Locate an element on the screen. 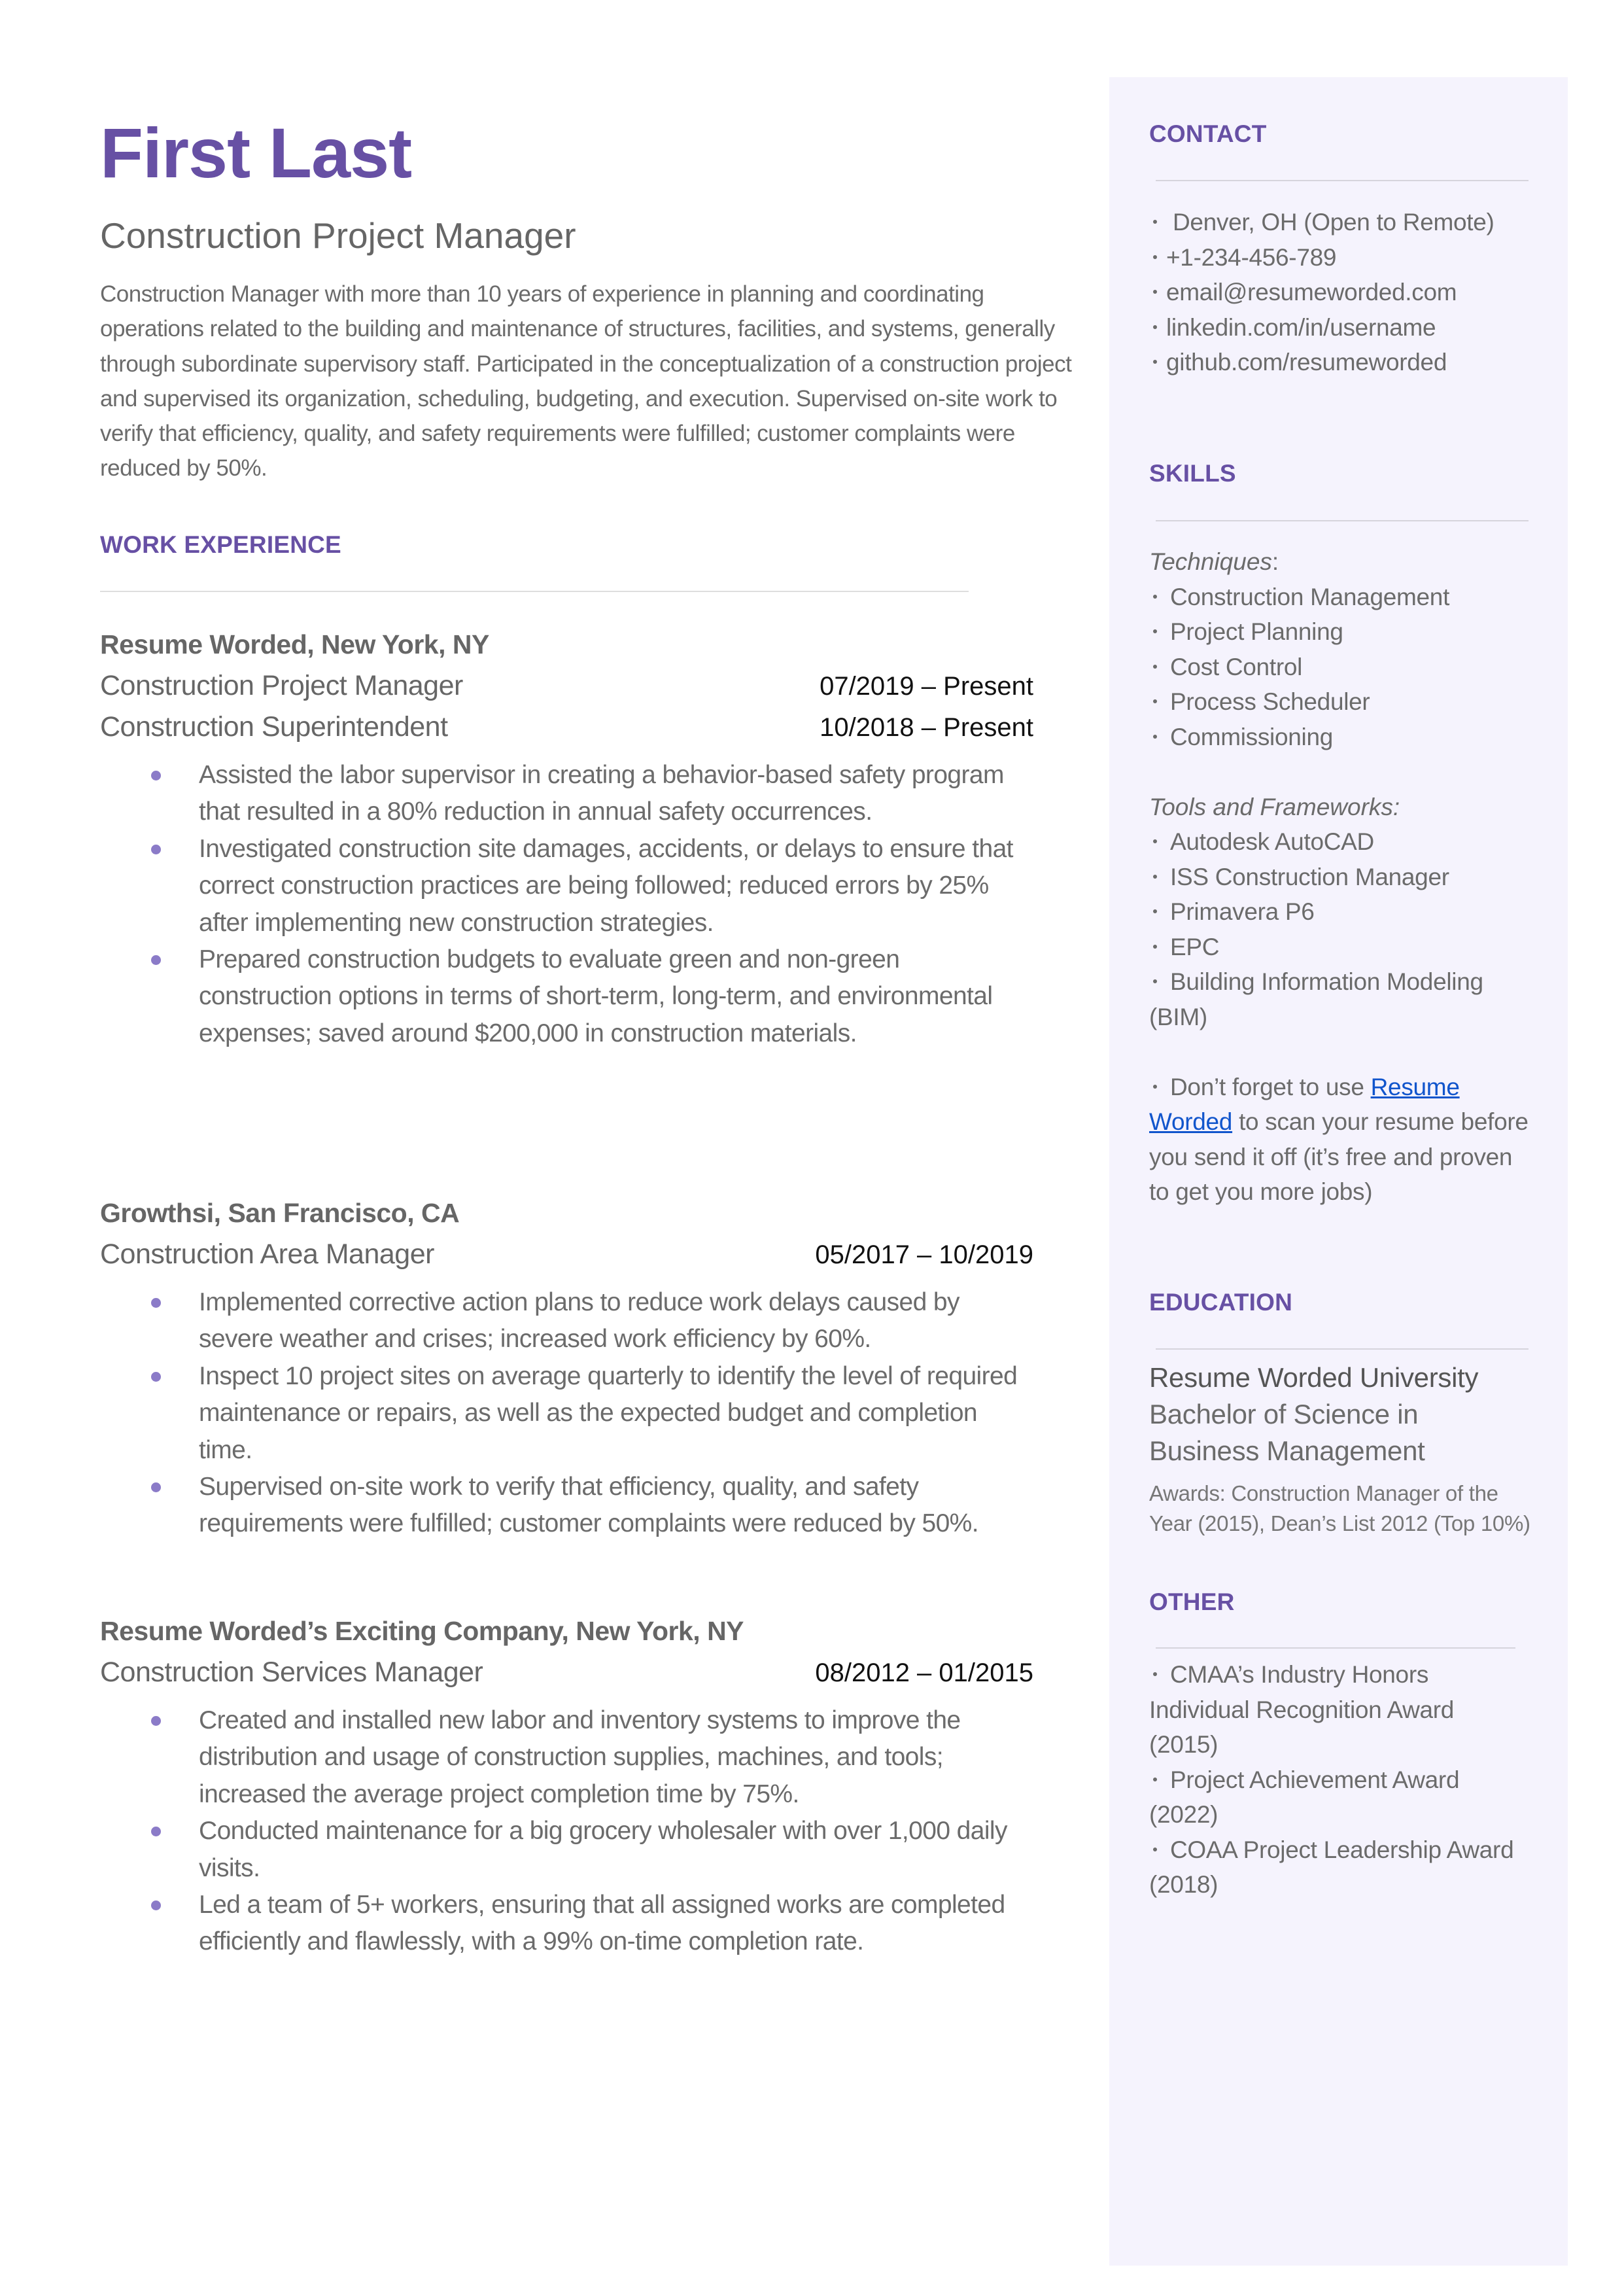 The width and height of the screenshot is (1624, 2295). contact-divider is located at coordinates (1343, 180).